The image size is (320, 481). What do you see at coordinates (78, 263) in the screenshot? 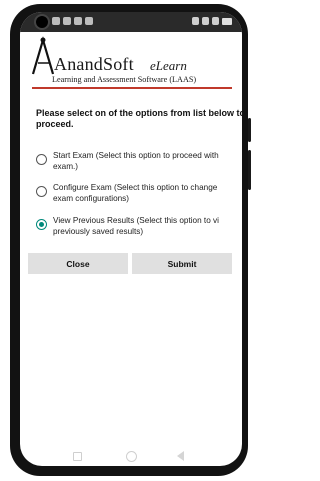
I see `close-button: Close` at bounding box center [78, 263].